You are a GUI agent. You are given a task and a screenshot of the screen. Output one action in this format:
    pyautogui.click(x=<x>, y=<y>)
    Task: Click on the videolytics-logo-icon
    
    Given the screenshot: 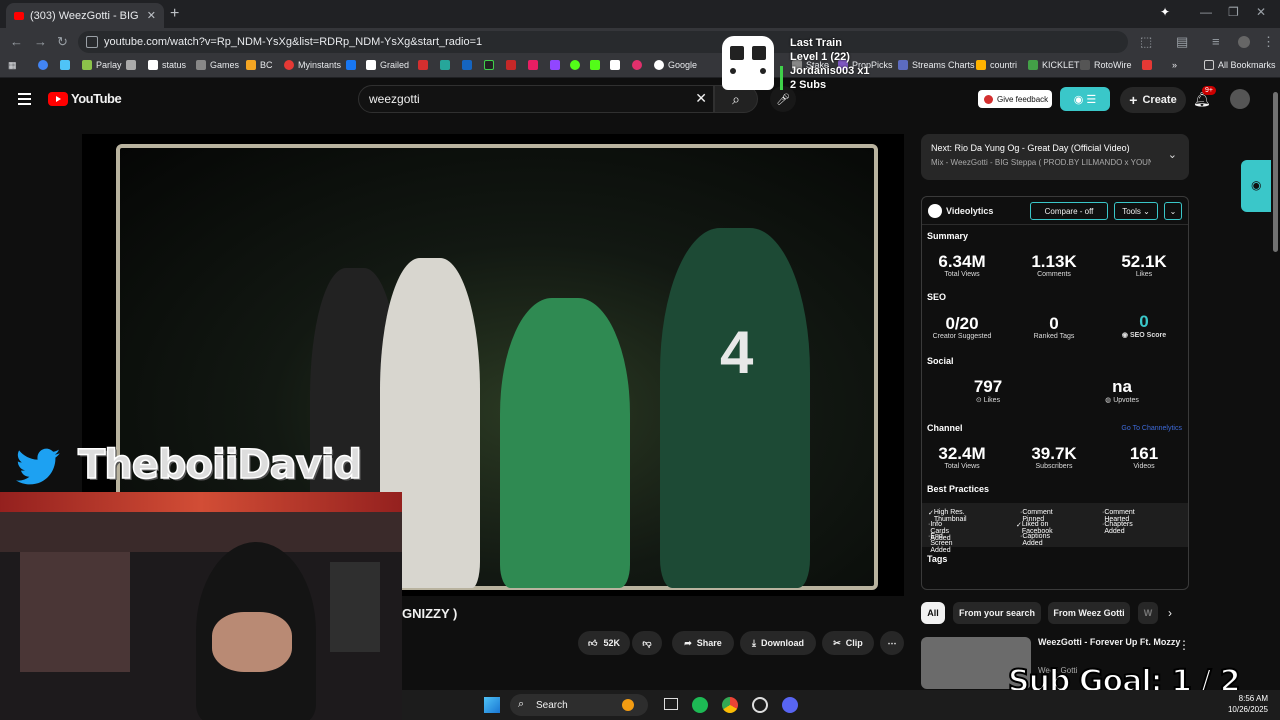 What is the action you would take?
    pyautogui.click(x=935, y=211)
    